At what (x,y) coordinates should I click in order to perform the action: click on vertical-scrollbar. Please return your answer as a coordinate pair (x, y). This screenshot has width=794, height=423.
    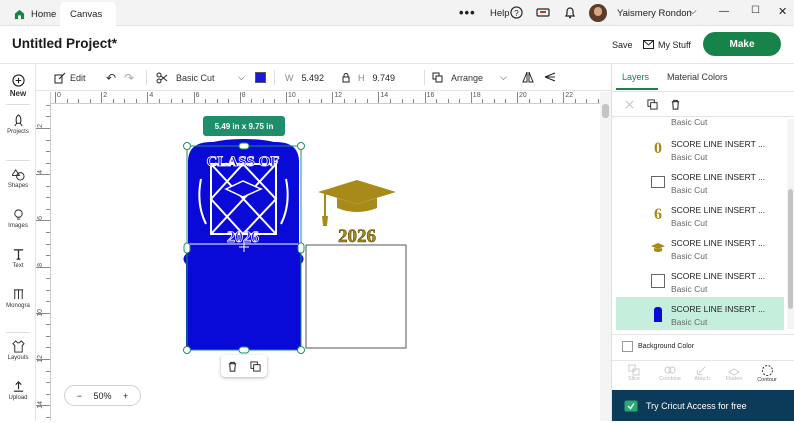
    Looking at the image, I should click on (605, 256).